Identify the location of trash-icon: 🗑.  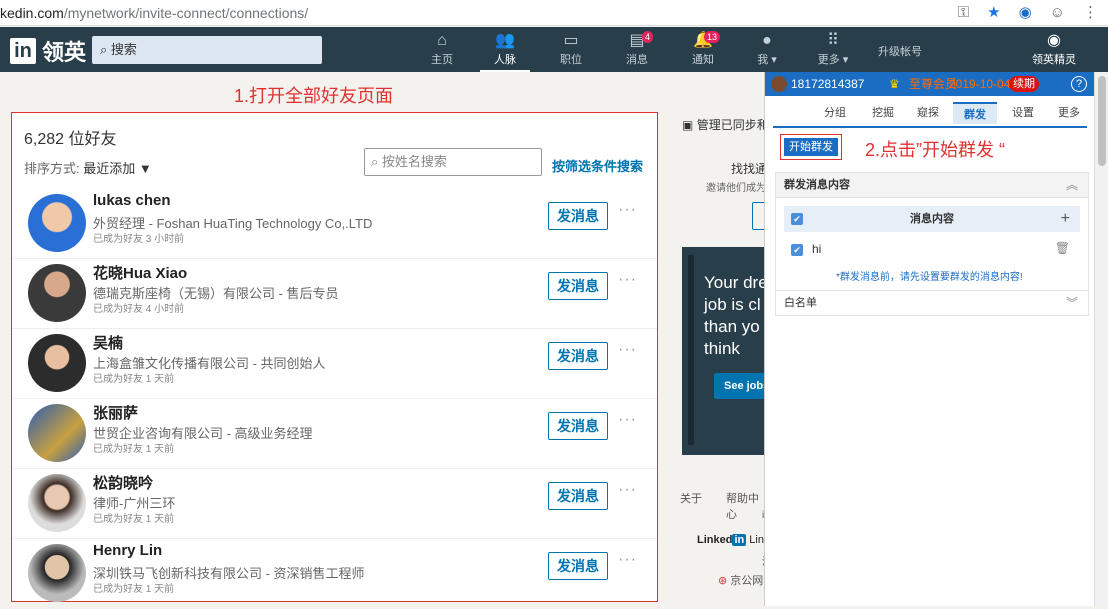
(1062, 248).